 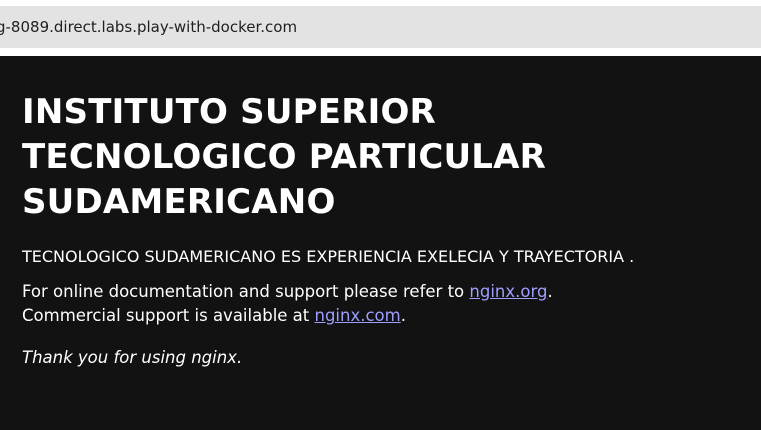 I want to click on page-title-line-2: TECNOLOGICO PARTICULAR, so click(x=284, y=157).